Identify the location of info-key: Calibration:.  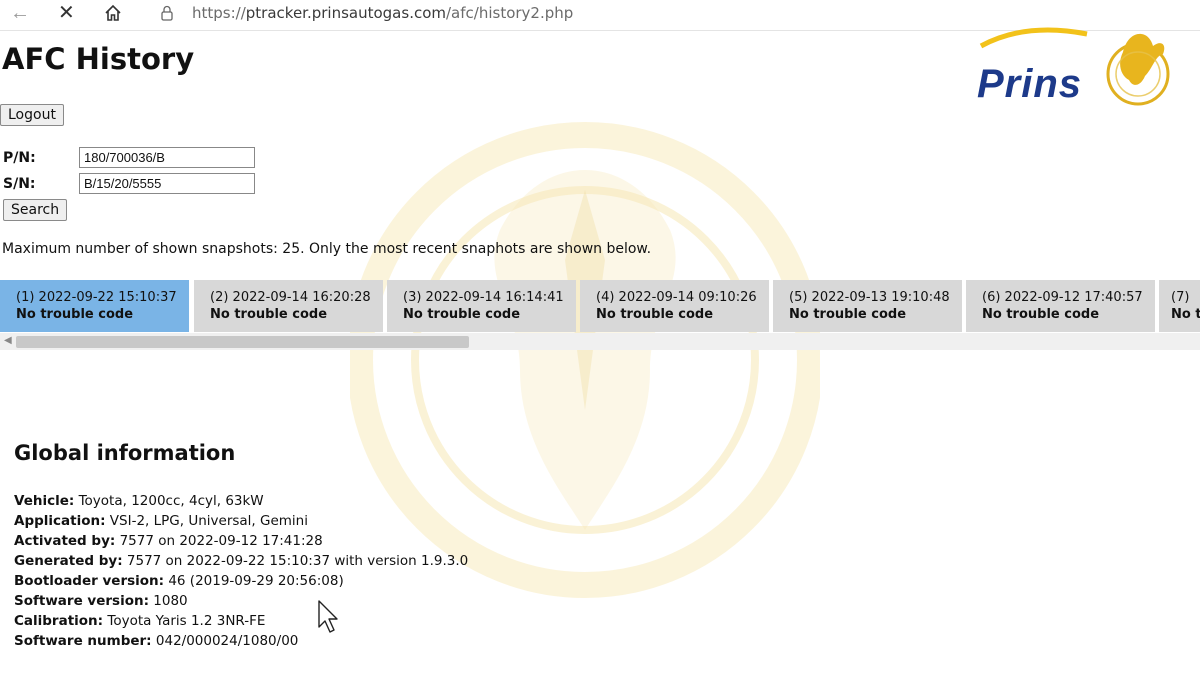
(59, 621).